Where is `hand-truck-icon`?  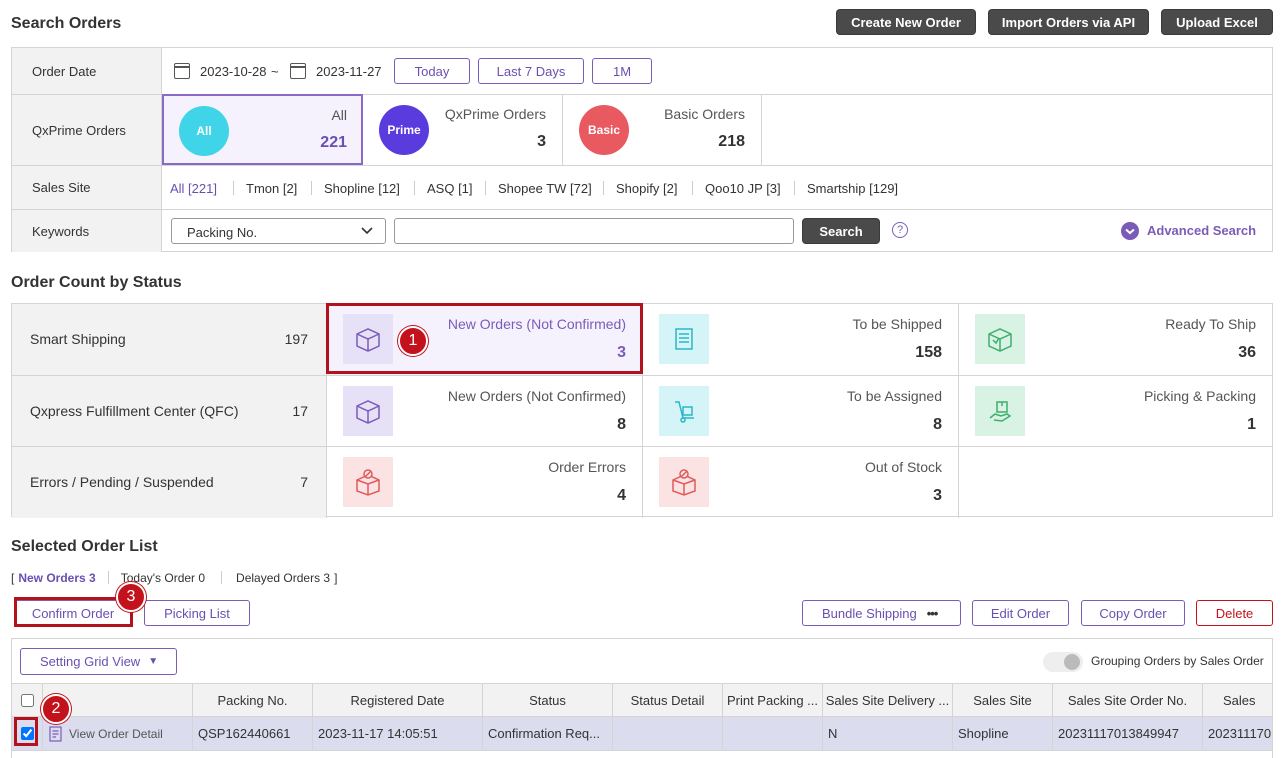
hand-truck-icon is located at coordinates (684, 411).